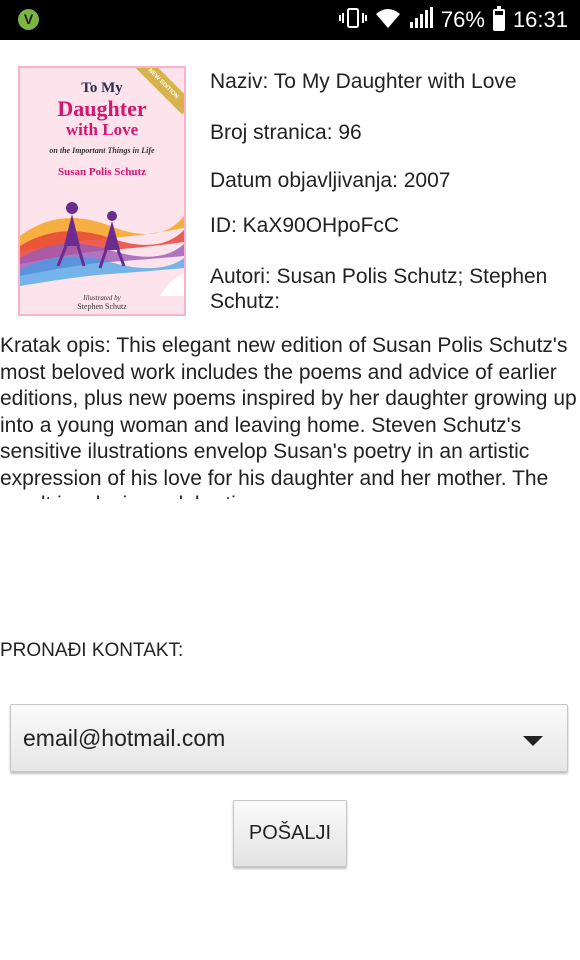 The image size is (580, 960). What do you see at coordinates (102, 88) in the screenshot?
I see `cover-title-line-1: To My` at bounding box center [102, 88].